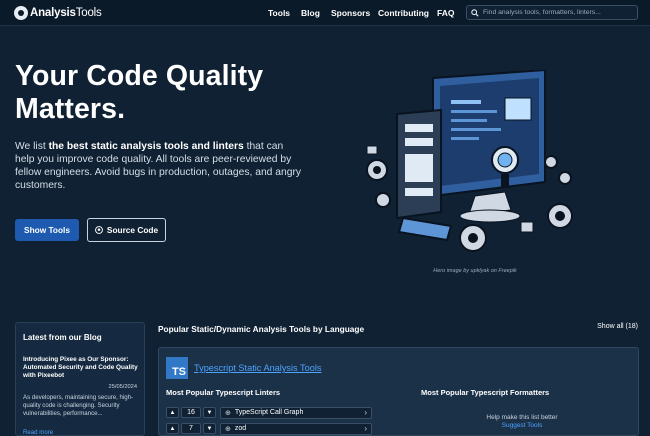  I want to click on blog-post-date: 25/05/2024, so click(122, 387).